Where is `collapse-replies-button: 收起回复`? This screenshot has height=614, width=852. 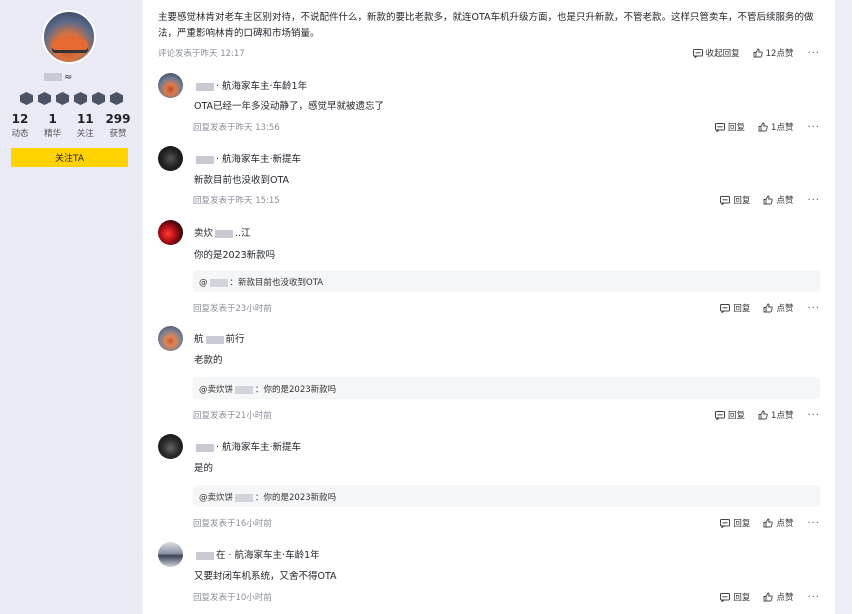
collapse-replies-button: 收起回复 is located at coordinates (716, 53).